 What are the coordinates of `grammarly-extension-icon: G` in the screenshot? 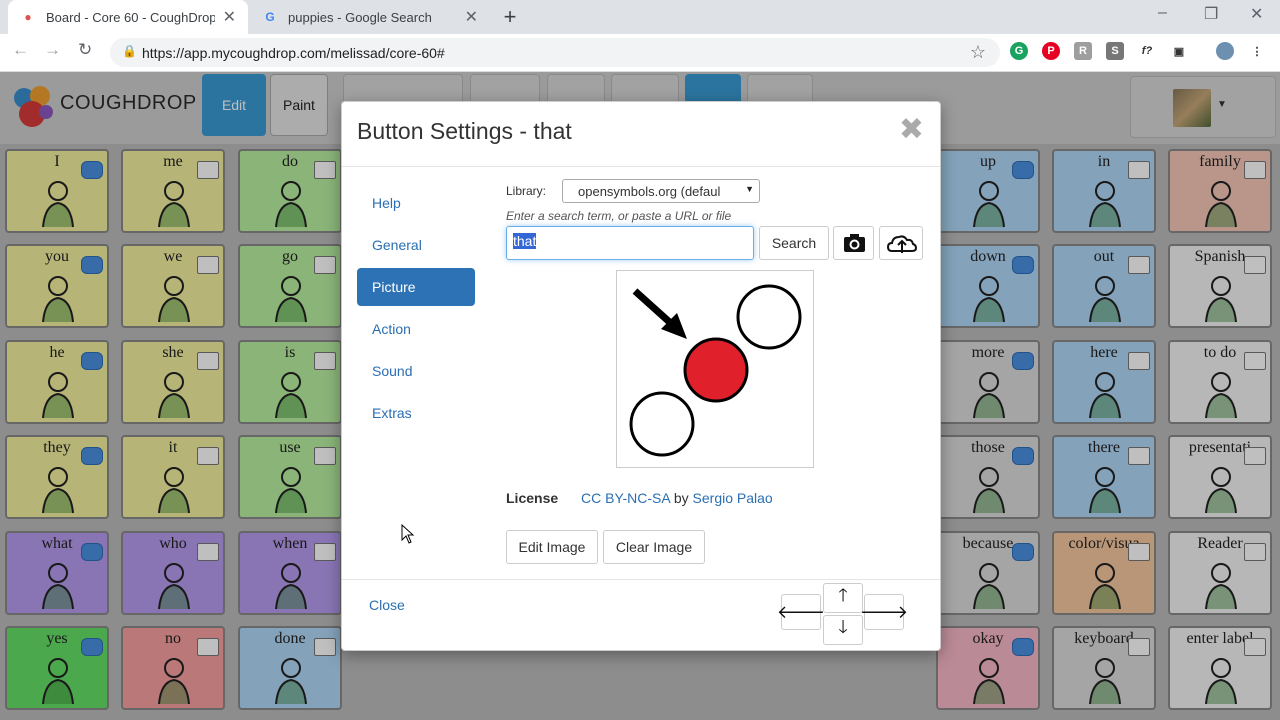 It's located at (1019, 51).